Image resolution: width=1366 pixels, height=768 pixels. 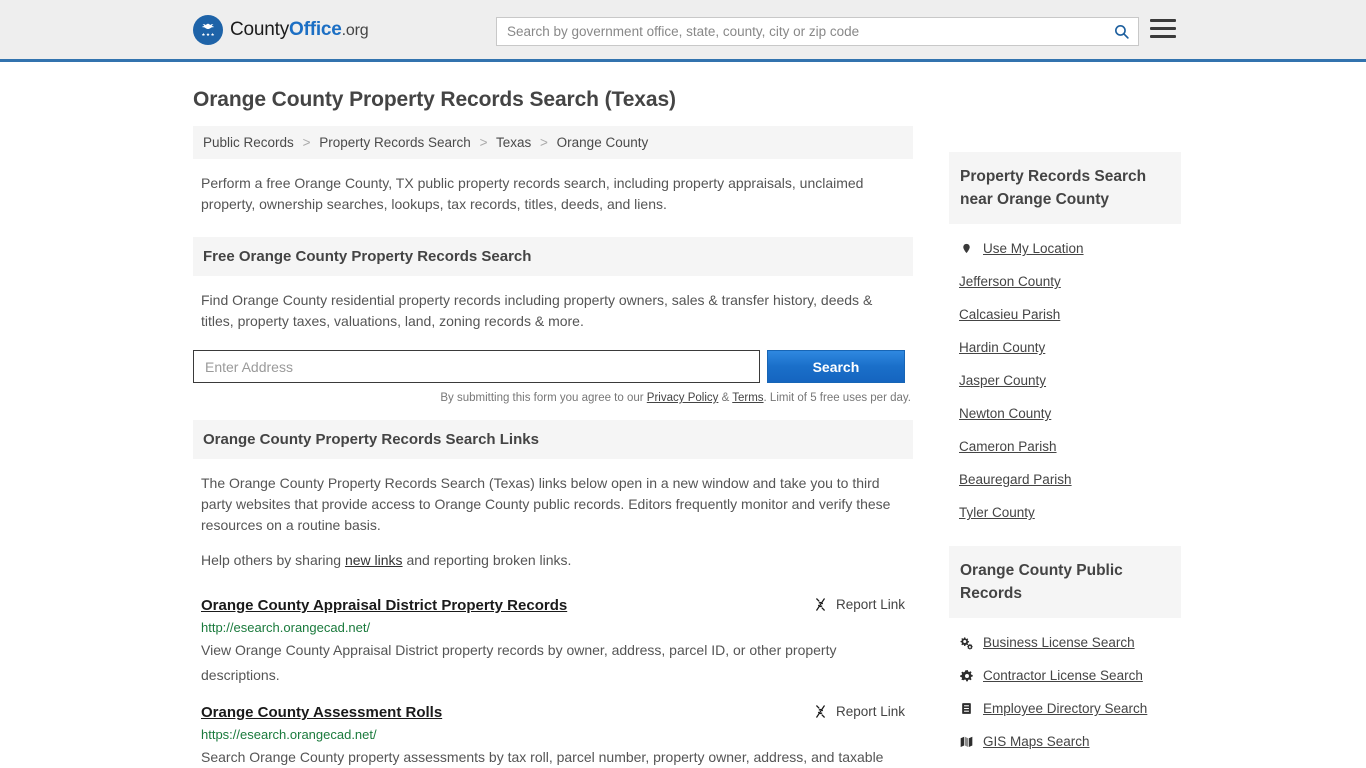 I want to click on map-pin-icon, so click(x=966, y=248).